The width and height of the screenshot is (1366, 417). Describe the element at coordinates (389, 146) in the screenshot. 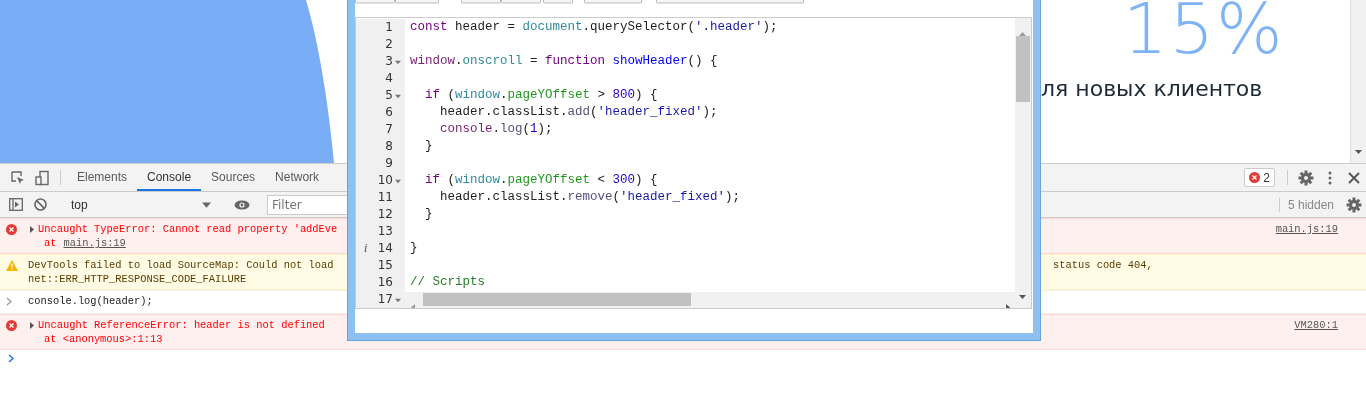

I see `line-number: 8` at that location.